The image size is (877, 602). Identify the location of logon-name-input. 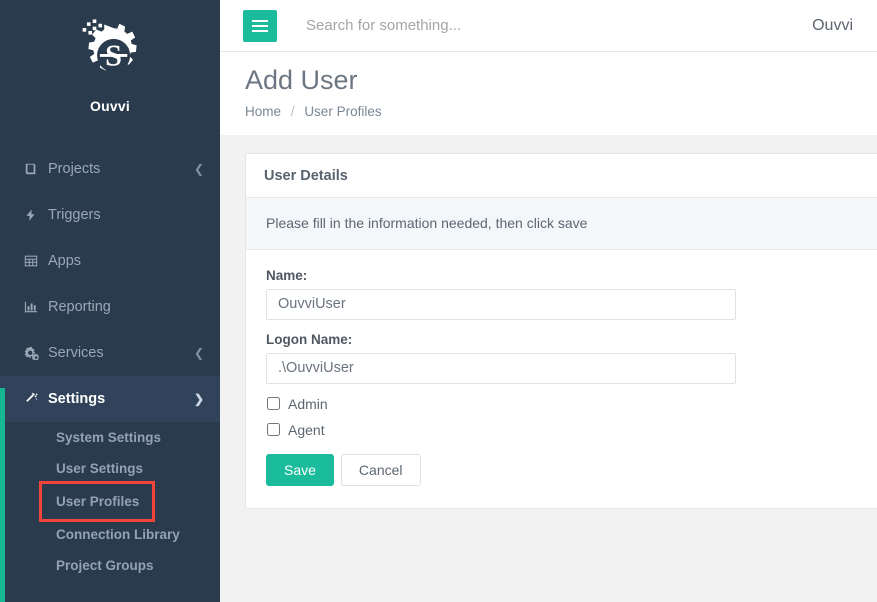
(501, 368).